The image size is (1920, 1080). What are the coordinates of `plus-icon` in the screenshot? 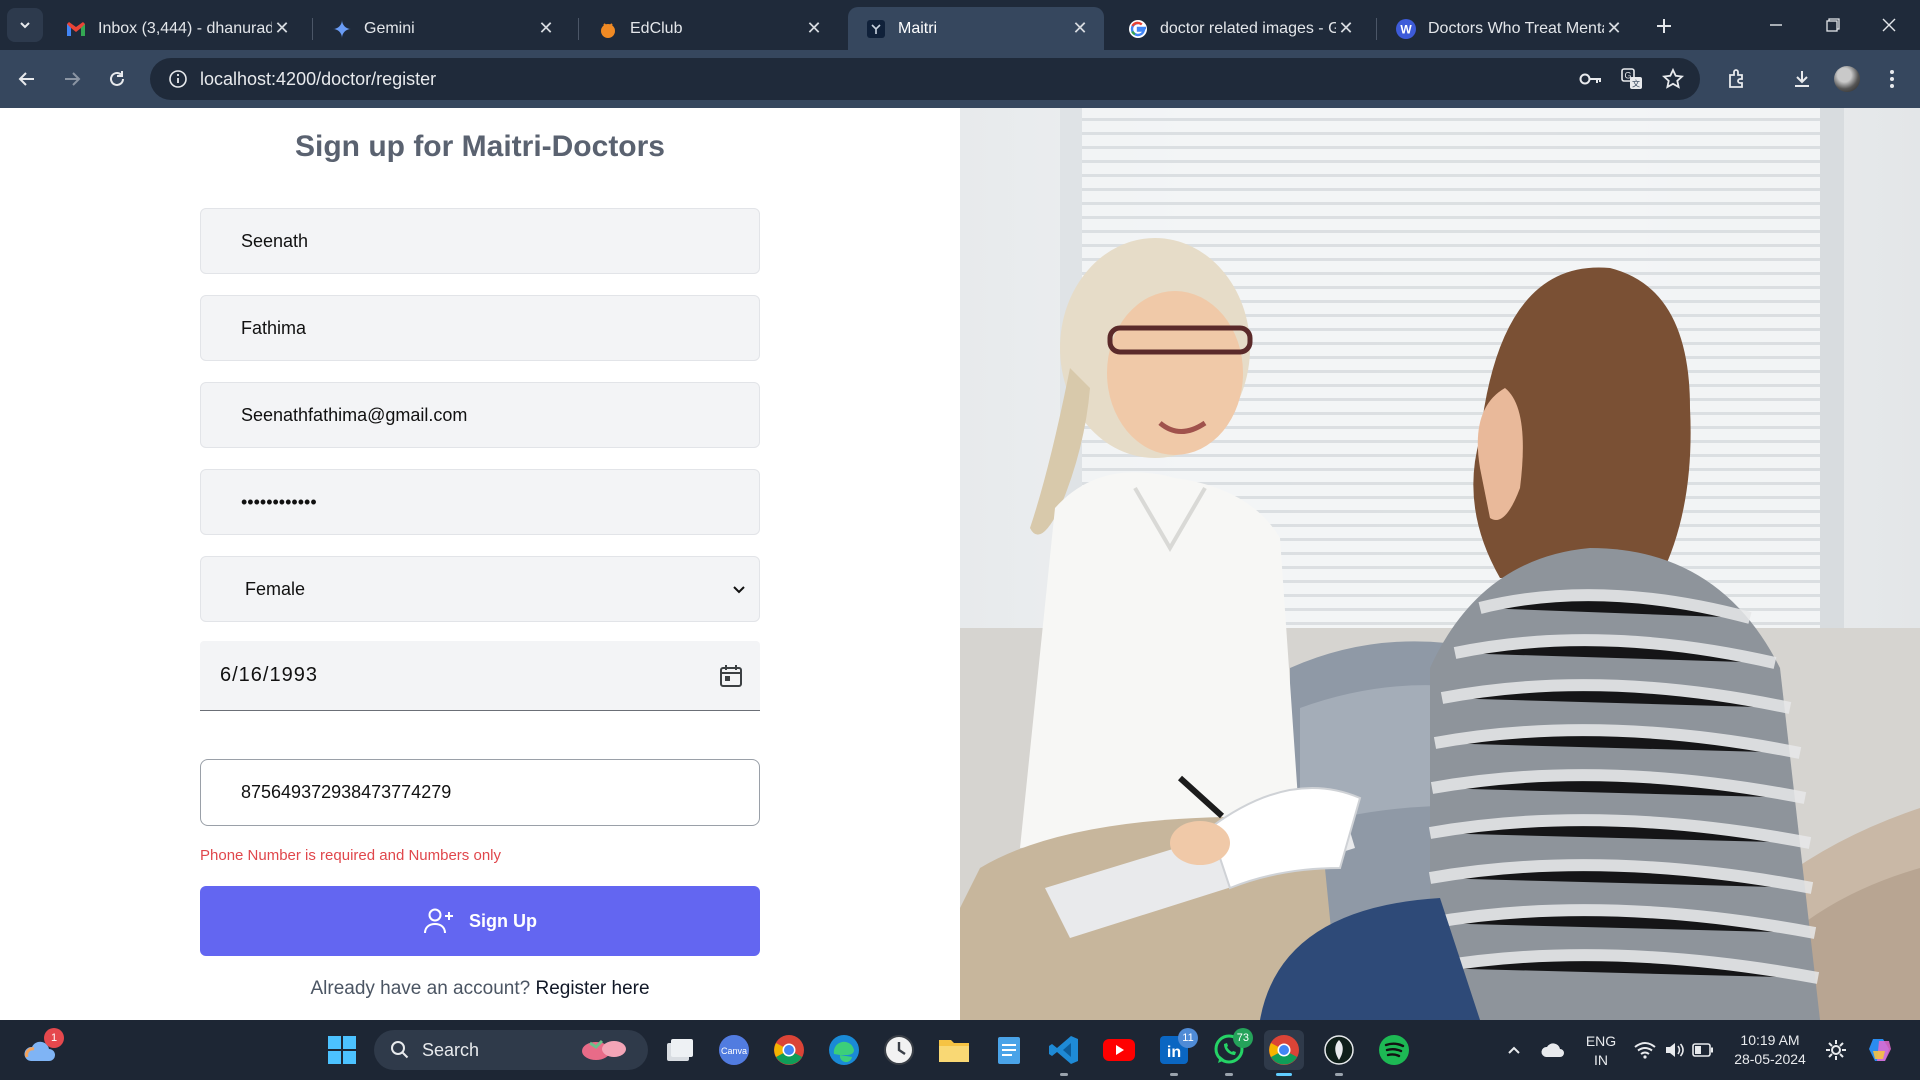 It's located at (1664, 26).